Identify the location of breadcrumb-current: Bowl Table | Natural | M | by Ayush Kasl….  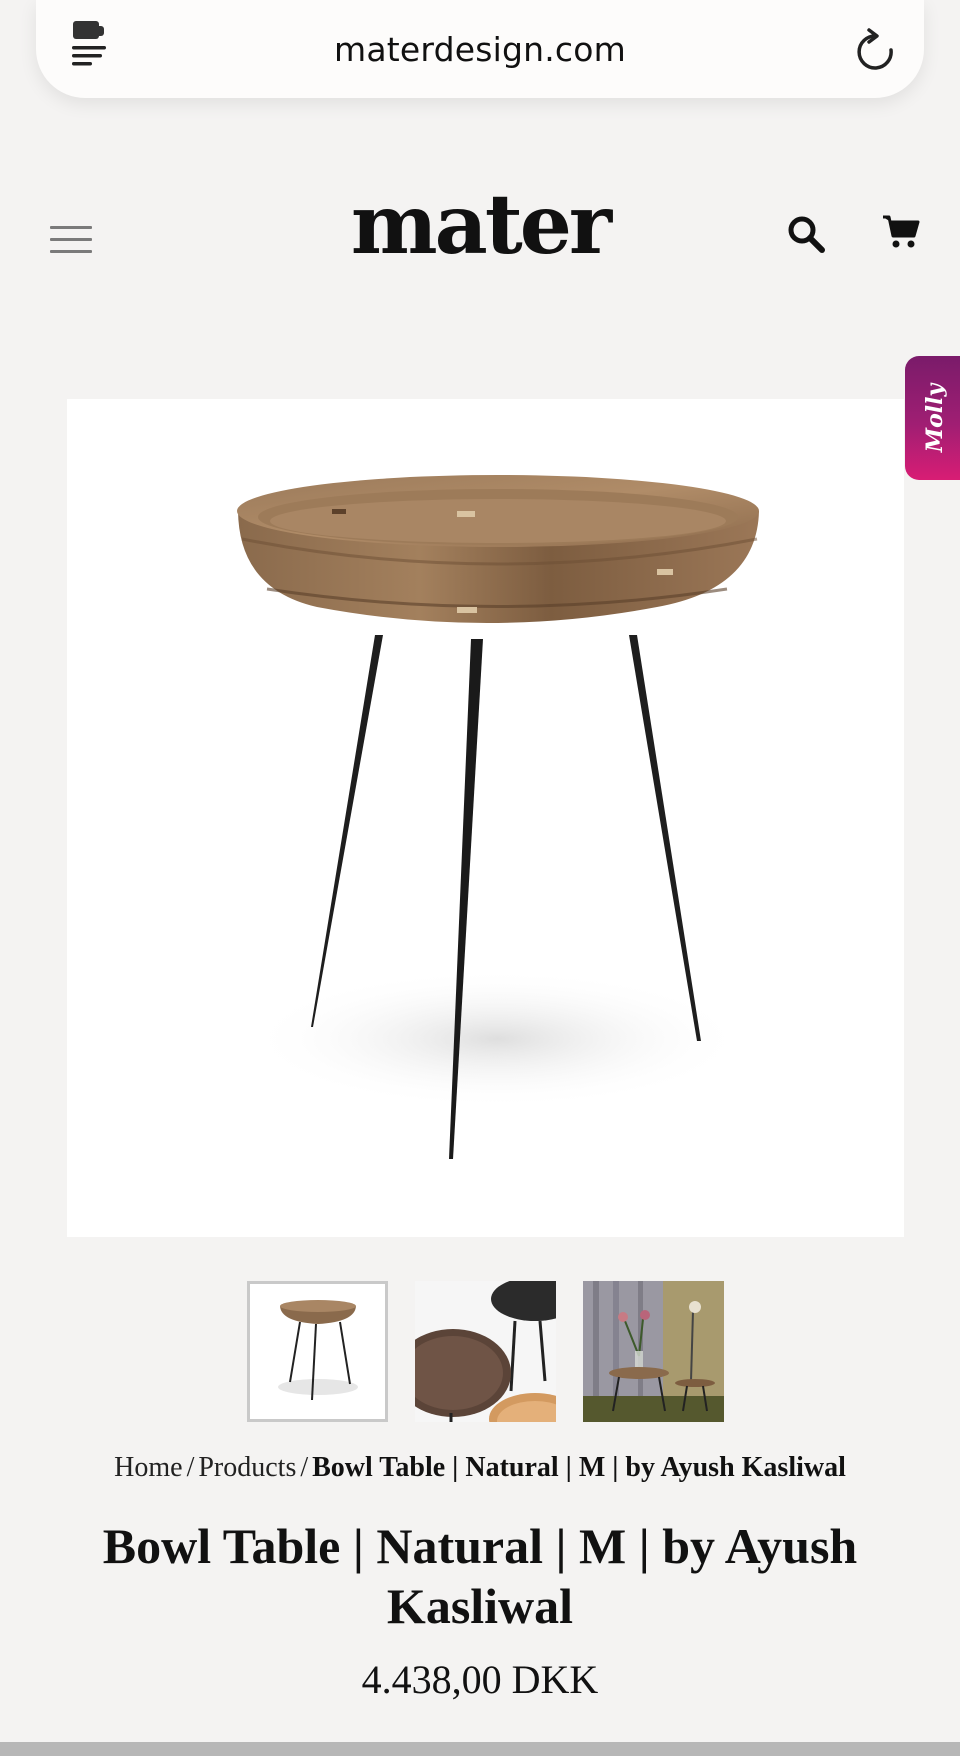
(579, 1467).